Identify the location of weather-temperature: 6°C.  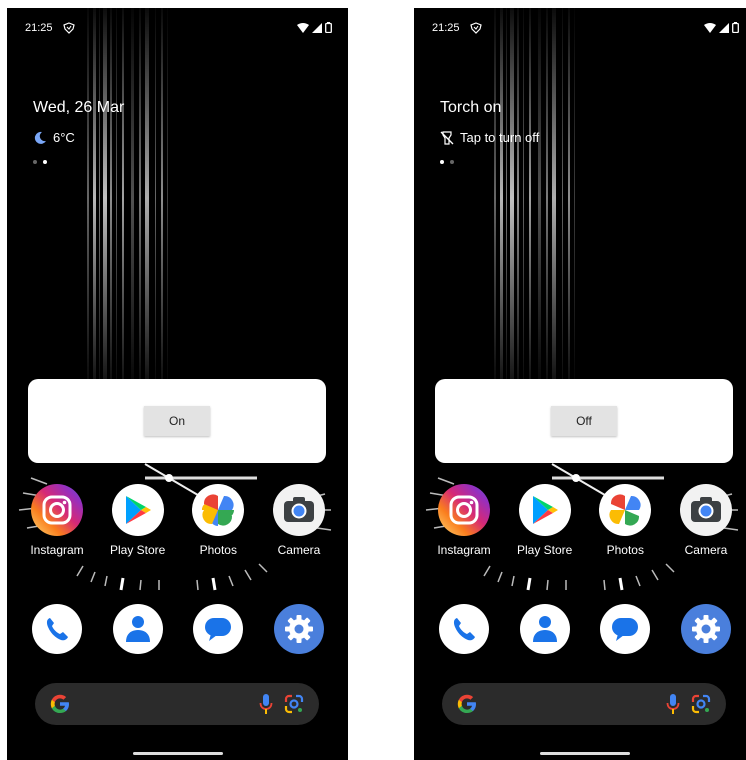
(64, 137).